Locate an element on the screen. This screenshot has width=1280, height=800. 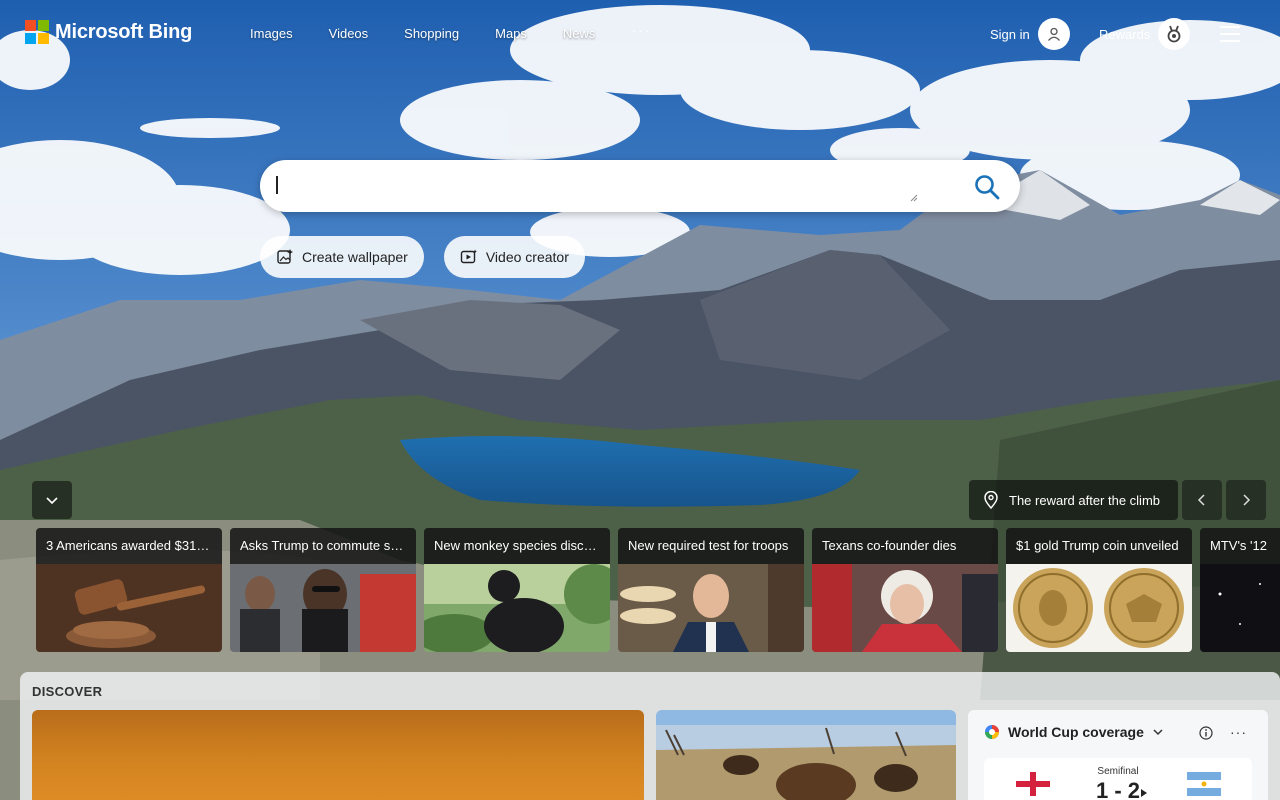
user-avatar-icon is located at coordinates (1053, 34).